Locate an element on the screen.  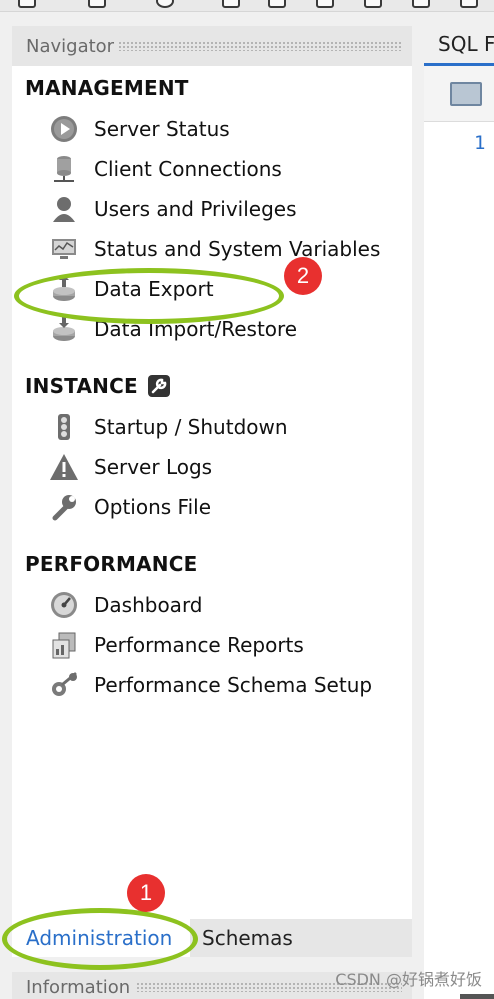
panel-grip is located at coordinates (260, 46).